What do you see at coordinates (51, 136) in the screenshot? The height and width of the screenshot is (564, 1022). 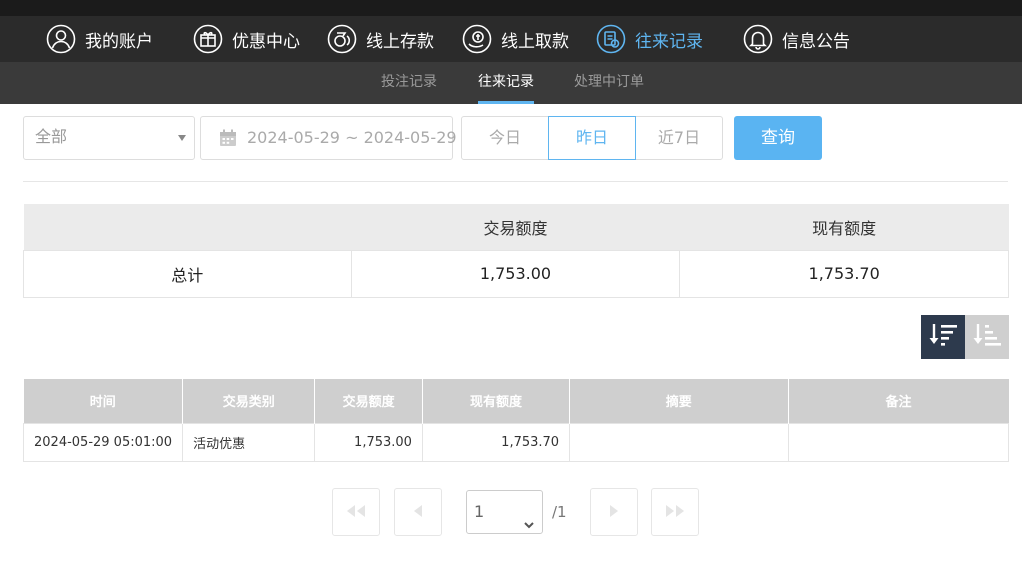 I see `type-select-value: 全部` at bounding box center [51, 136].